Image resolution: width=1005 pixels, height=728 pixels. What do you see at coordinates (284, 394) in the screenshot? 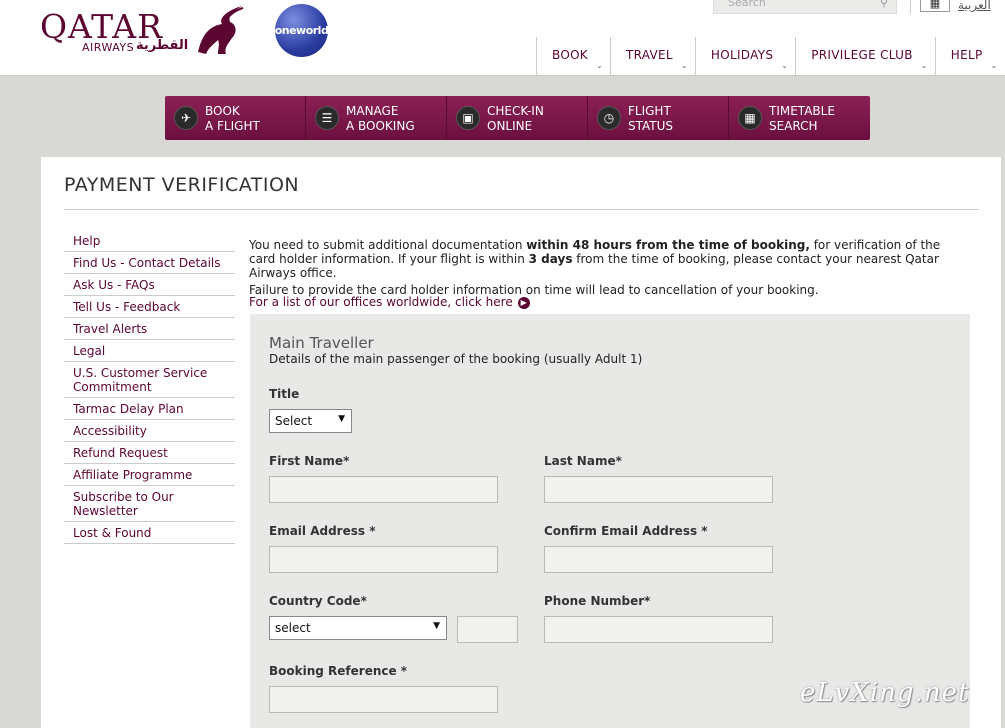
I see `title-label: Title` at bounding box center [284, 394].